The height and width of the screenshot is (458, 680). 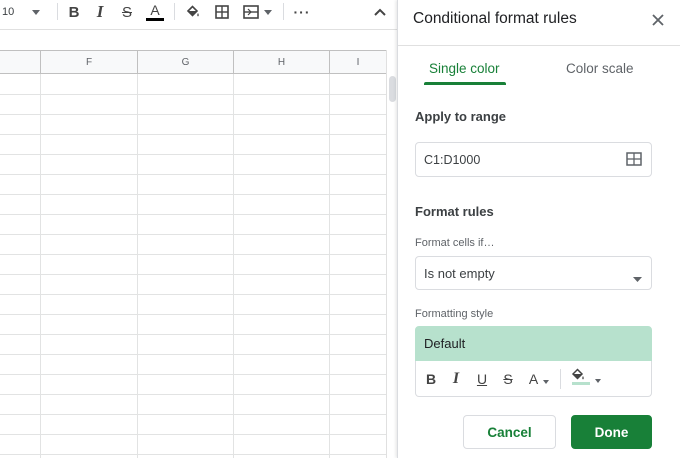 I want to click on italic-button: I, so click(x=100, y=12).